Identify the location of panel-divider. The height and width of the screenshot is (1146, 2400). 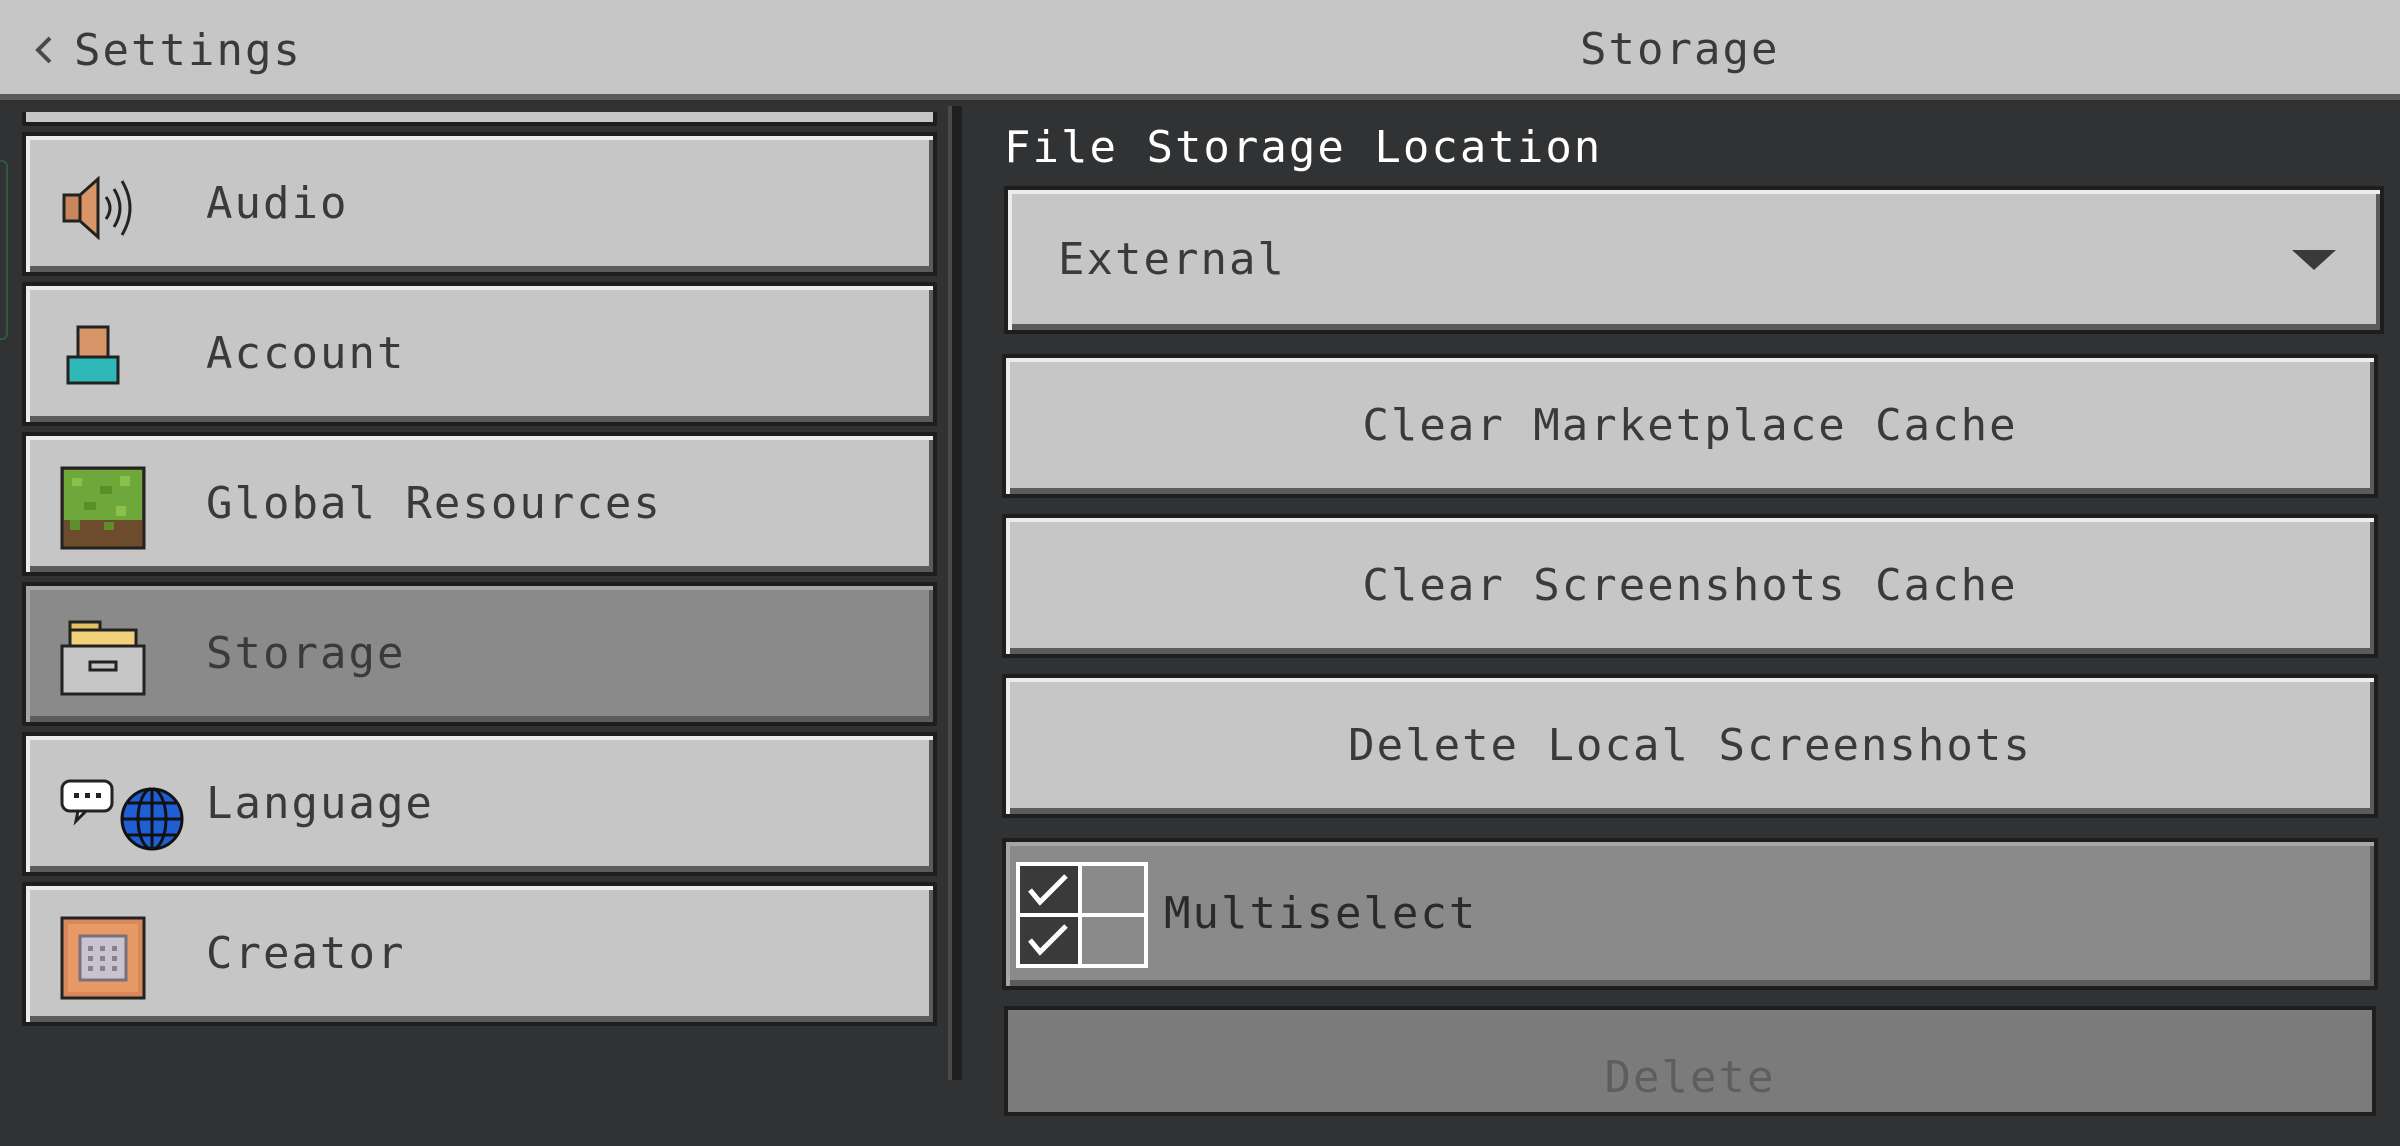
(955, 593).